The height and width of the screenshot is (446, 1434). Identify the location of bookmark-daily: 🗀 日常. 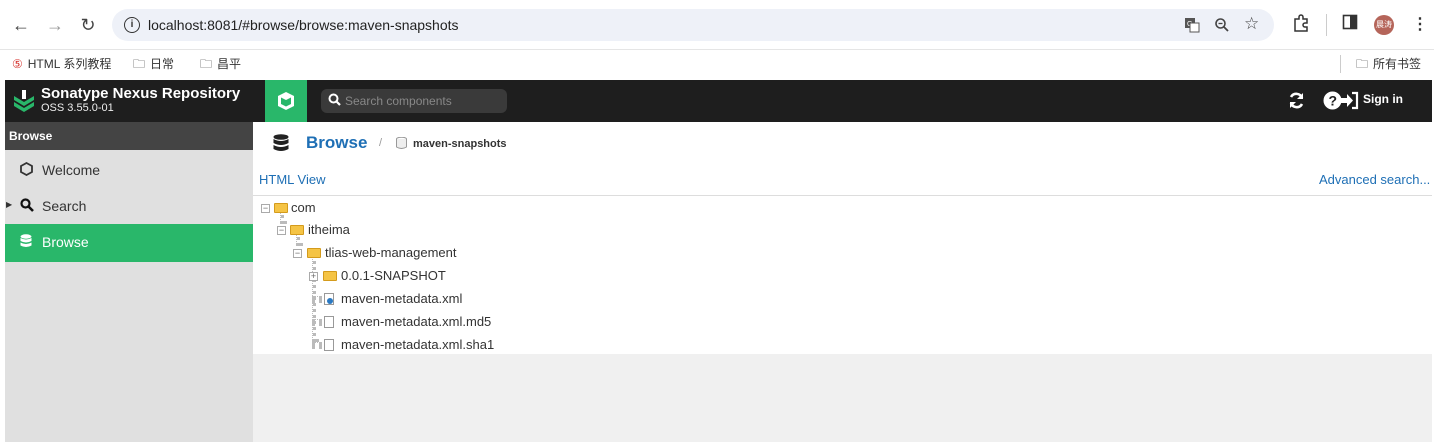
(153, 65).